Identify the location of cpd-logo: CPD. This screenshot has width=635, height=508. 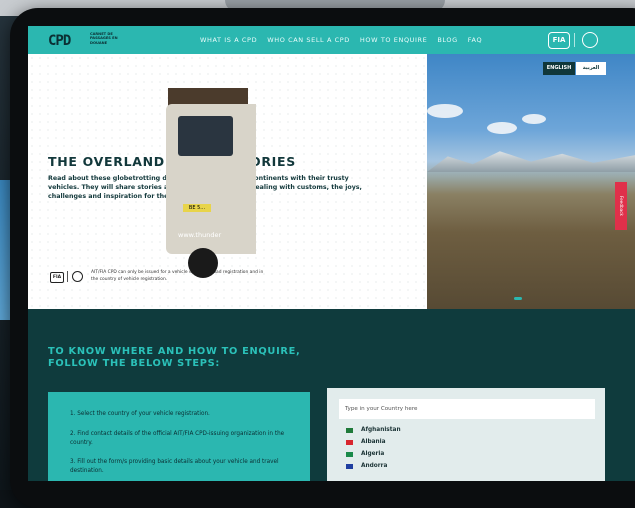
(59, 41).